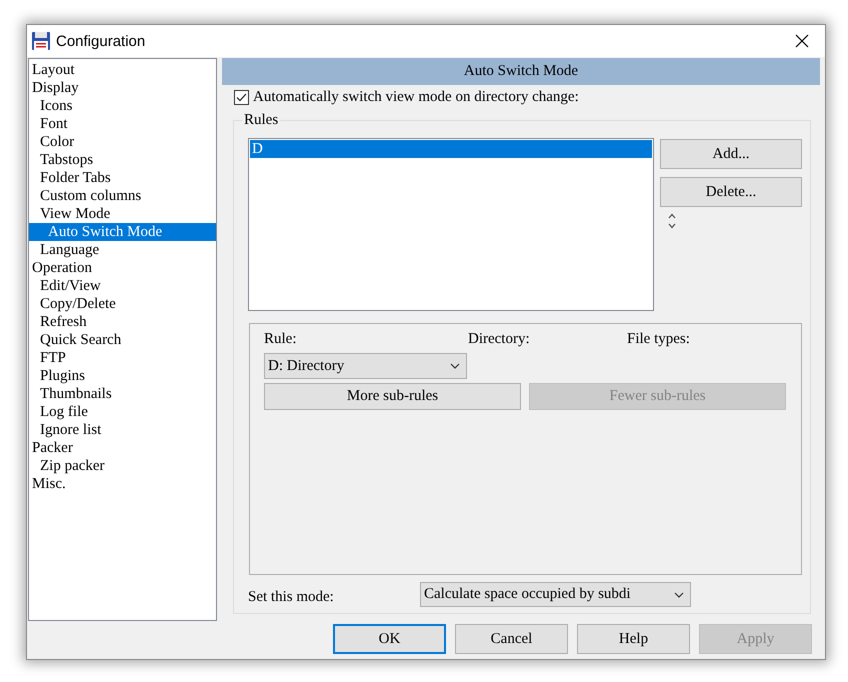 Image resolution: width=848 pixels, height=682 pixels. Describe the element at coordinates (521, 71) in the screenshot. I see `section-header: Auto Switch Mode` at that location.